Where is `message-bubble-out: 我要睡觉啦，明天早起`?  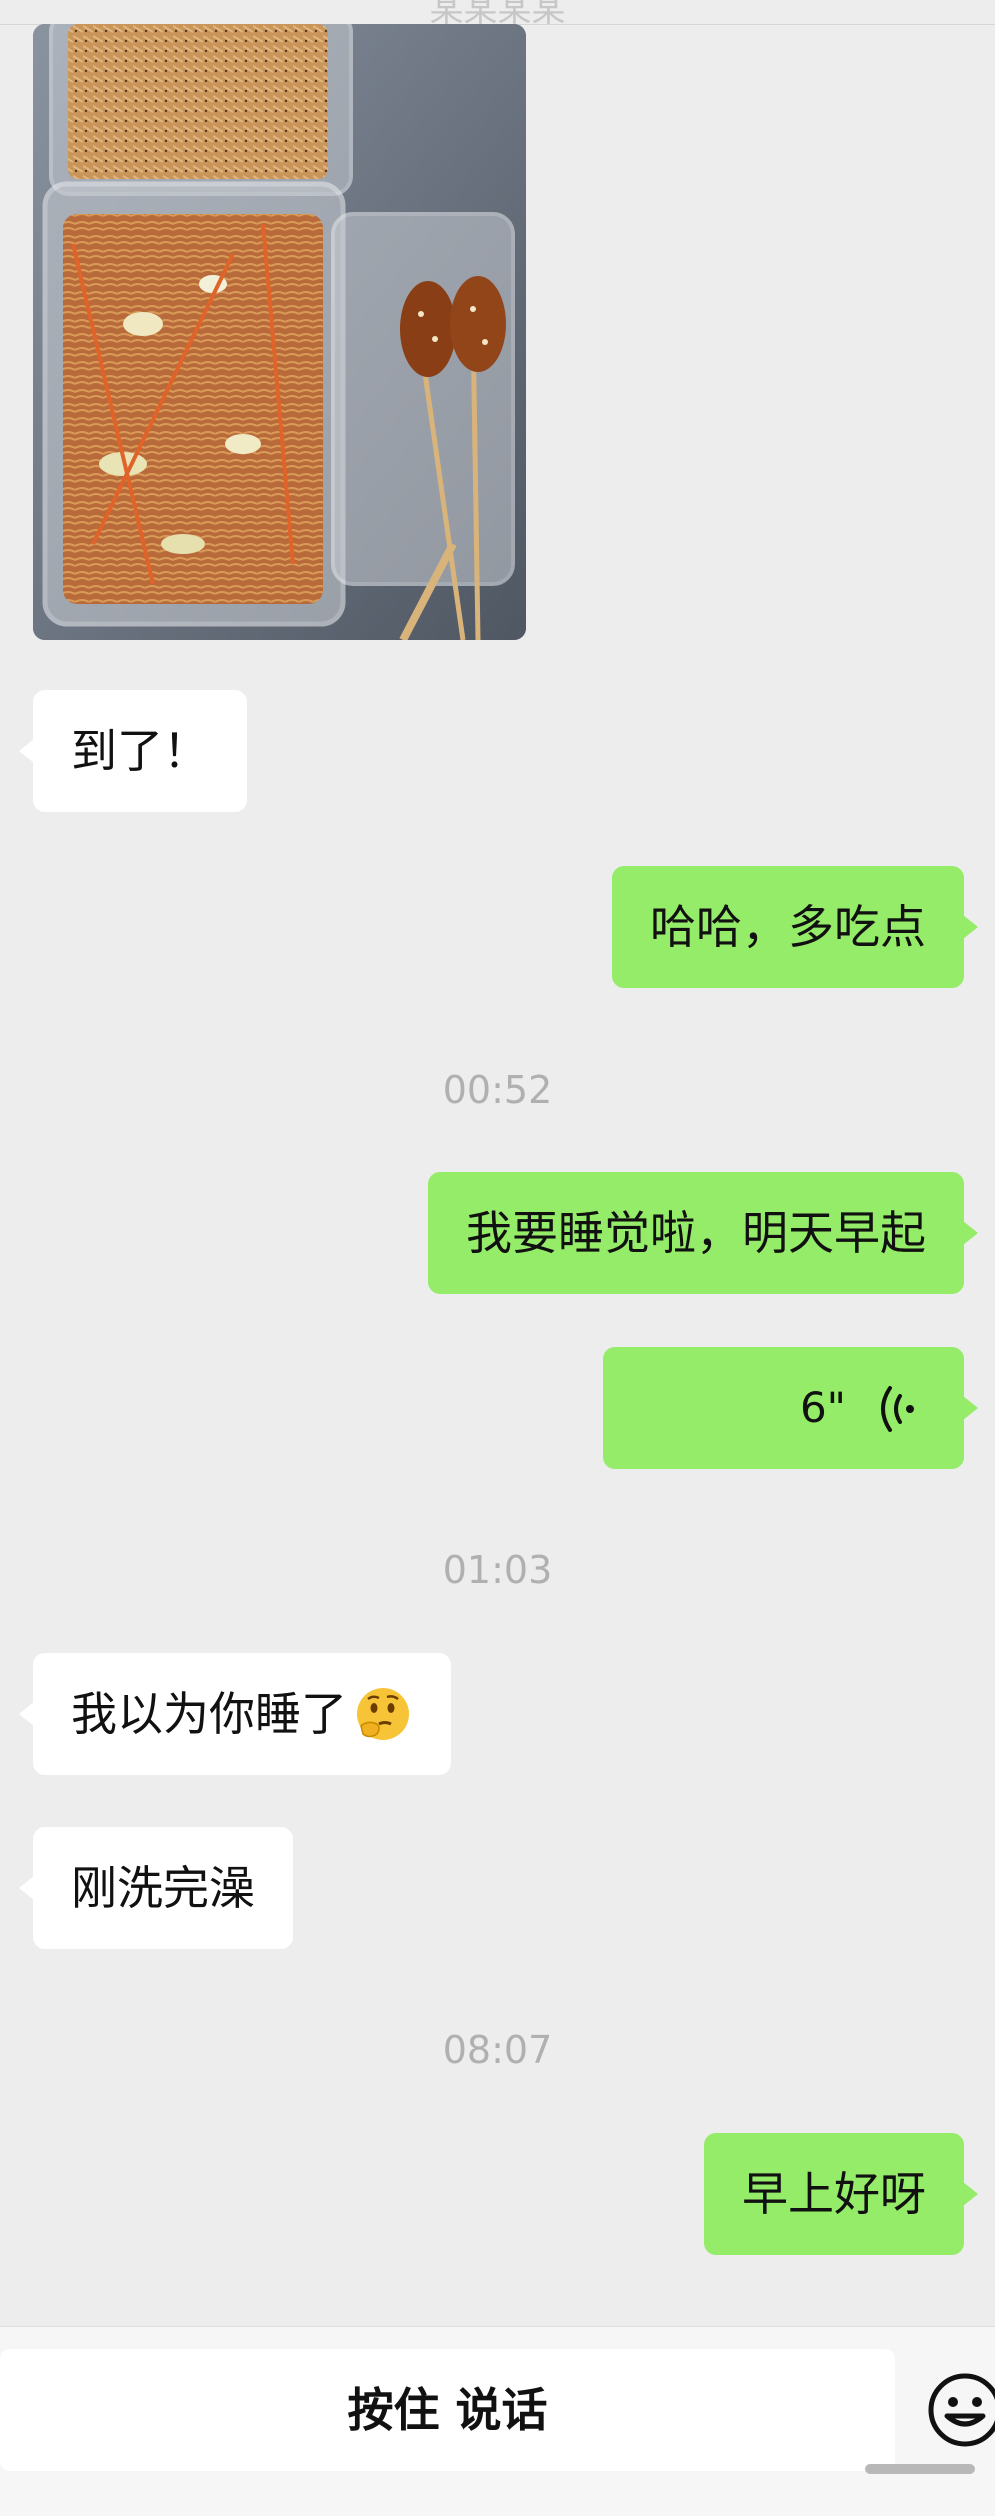 message-bubble-out: 我要睡觉啦，明天早起 is located at coordinates (703, 1233).